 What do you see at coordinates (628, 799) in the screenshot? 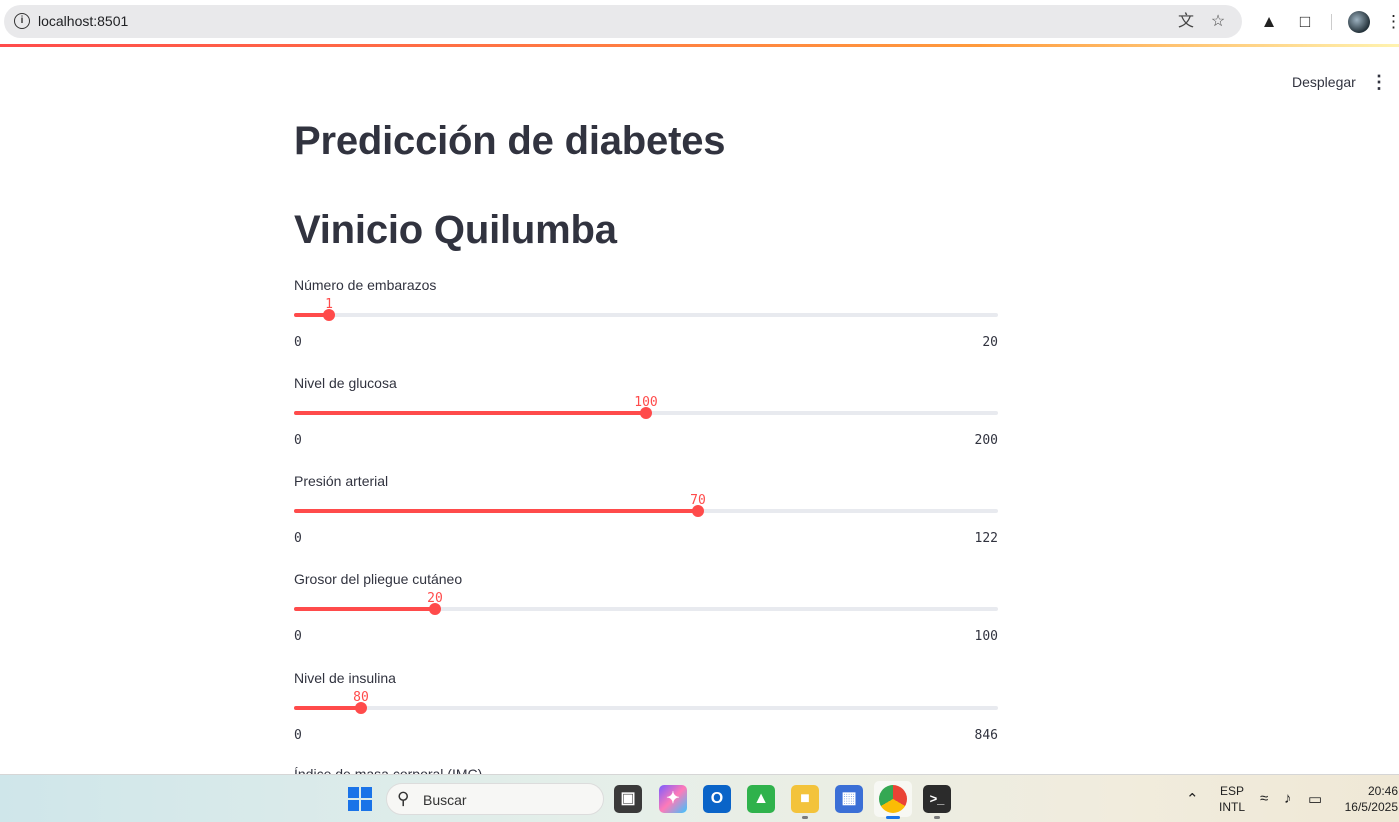
I see `task-view-icon: ▣` at bounding box center [628, 799].